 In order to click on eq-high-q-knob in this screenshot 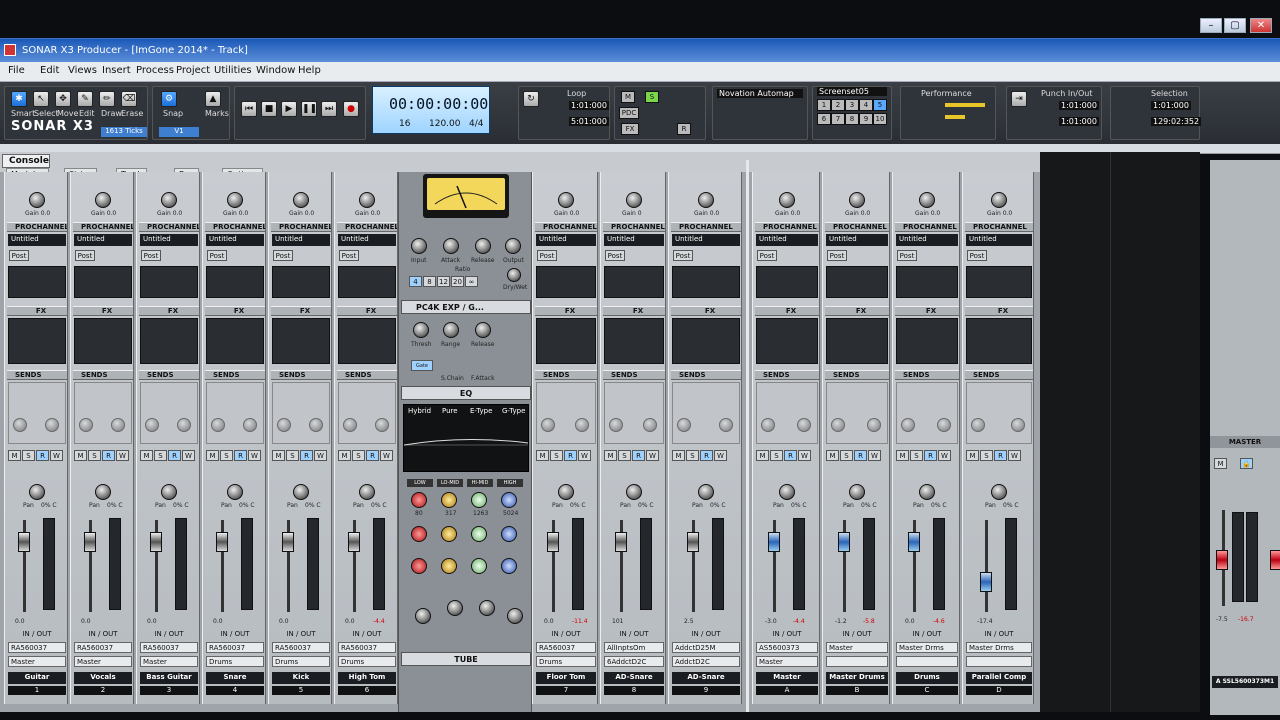, I will do `click(509, 566)`.